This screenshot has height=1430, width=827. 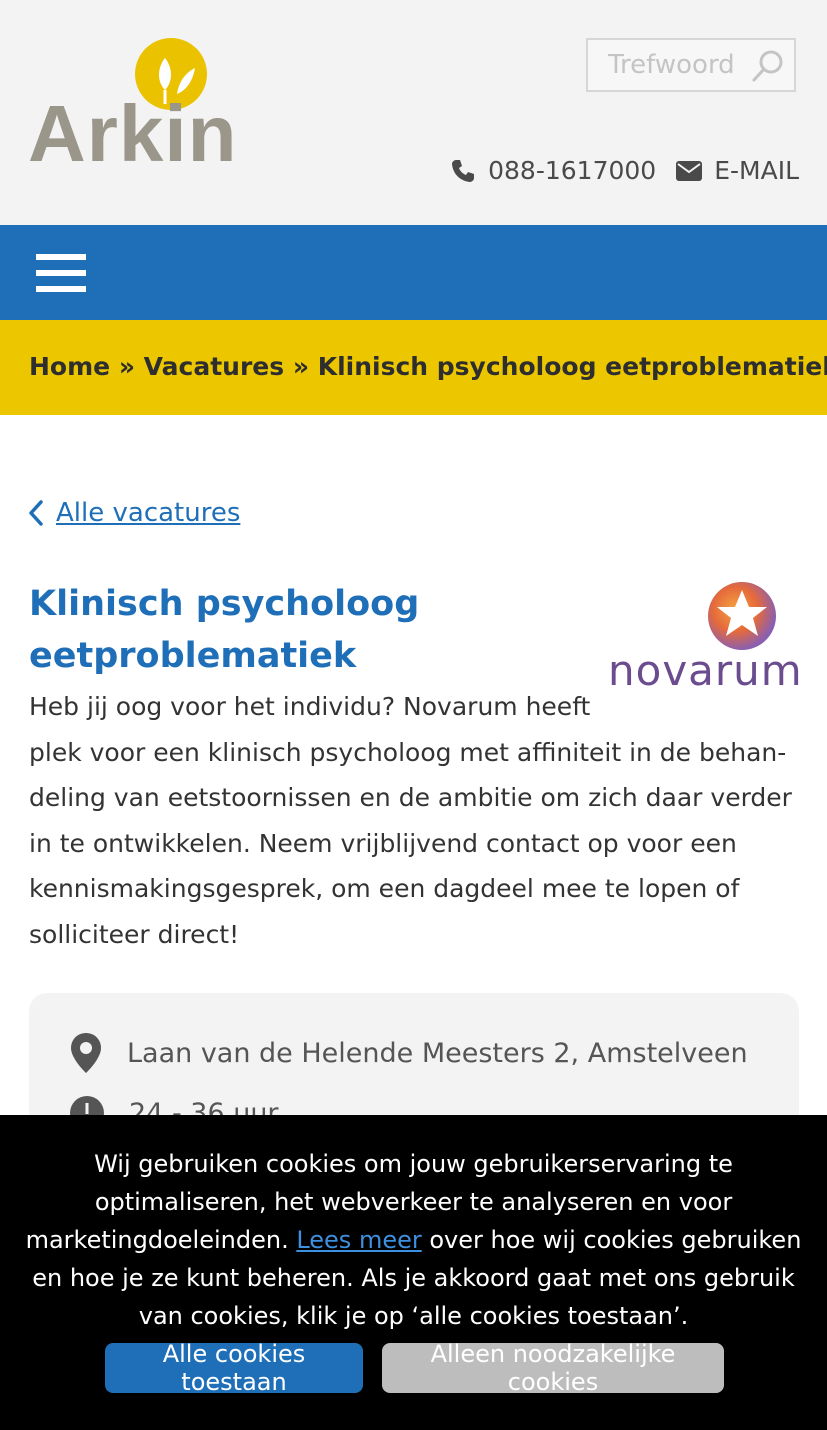 I want to click on search-icon, so click(x=768, y=66).